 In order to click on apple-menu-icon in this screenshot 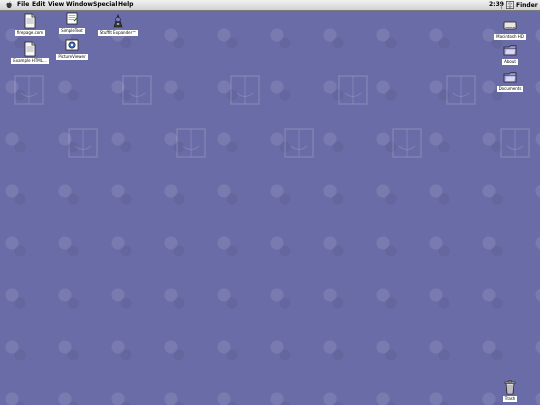, I will do `click(9, 5)`.